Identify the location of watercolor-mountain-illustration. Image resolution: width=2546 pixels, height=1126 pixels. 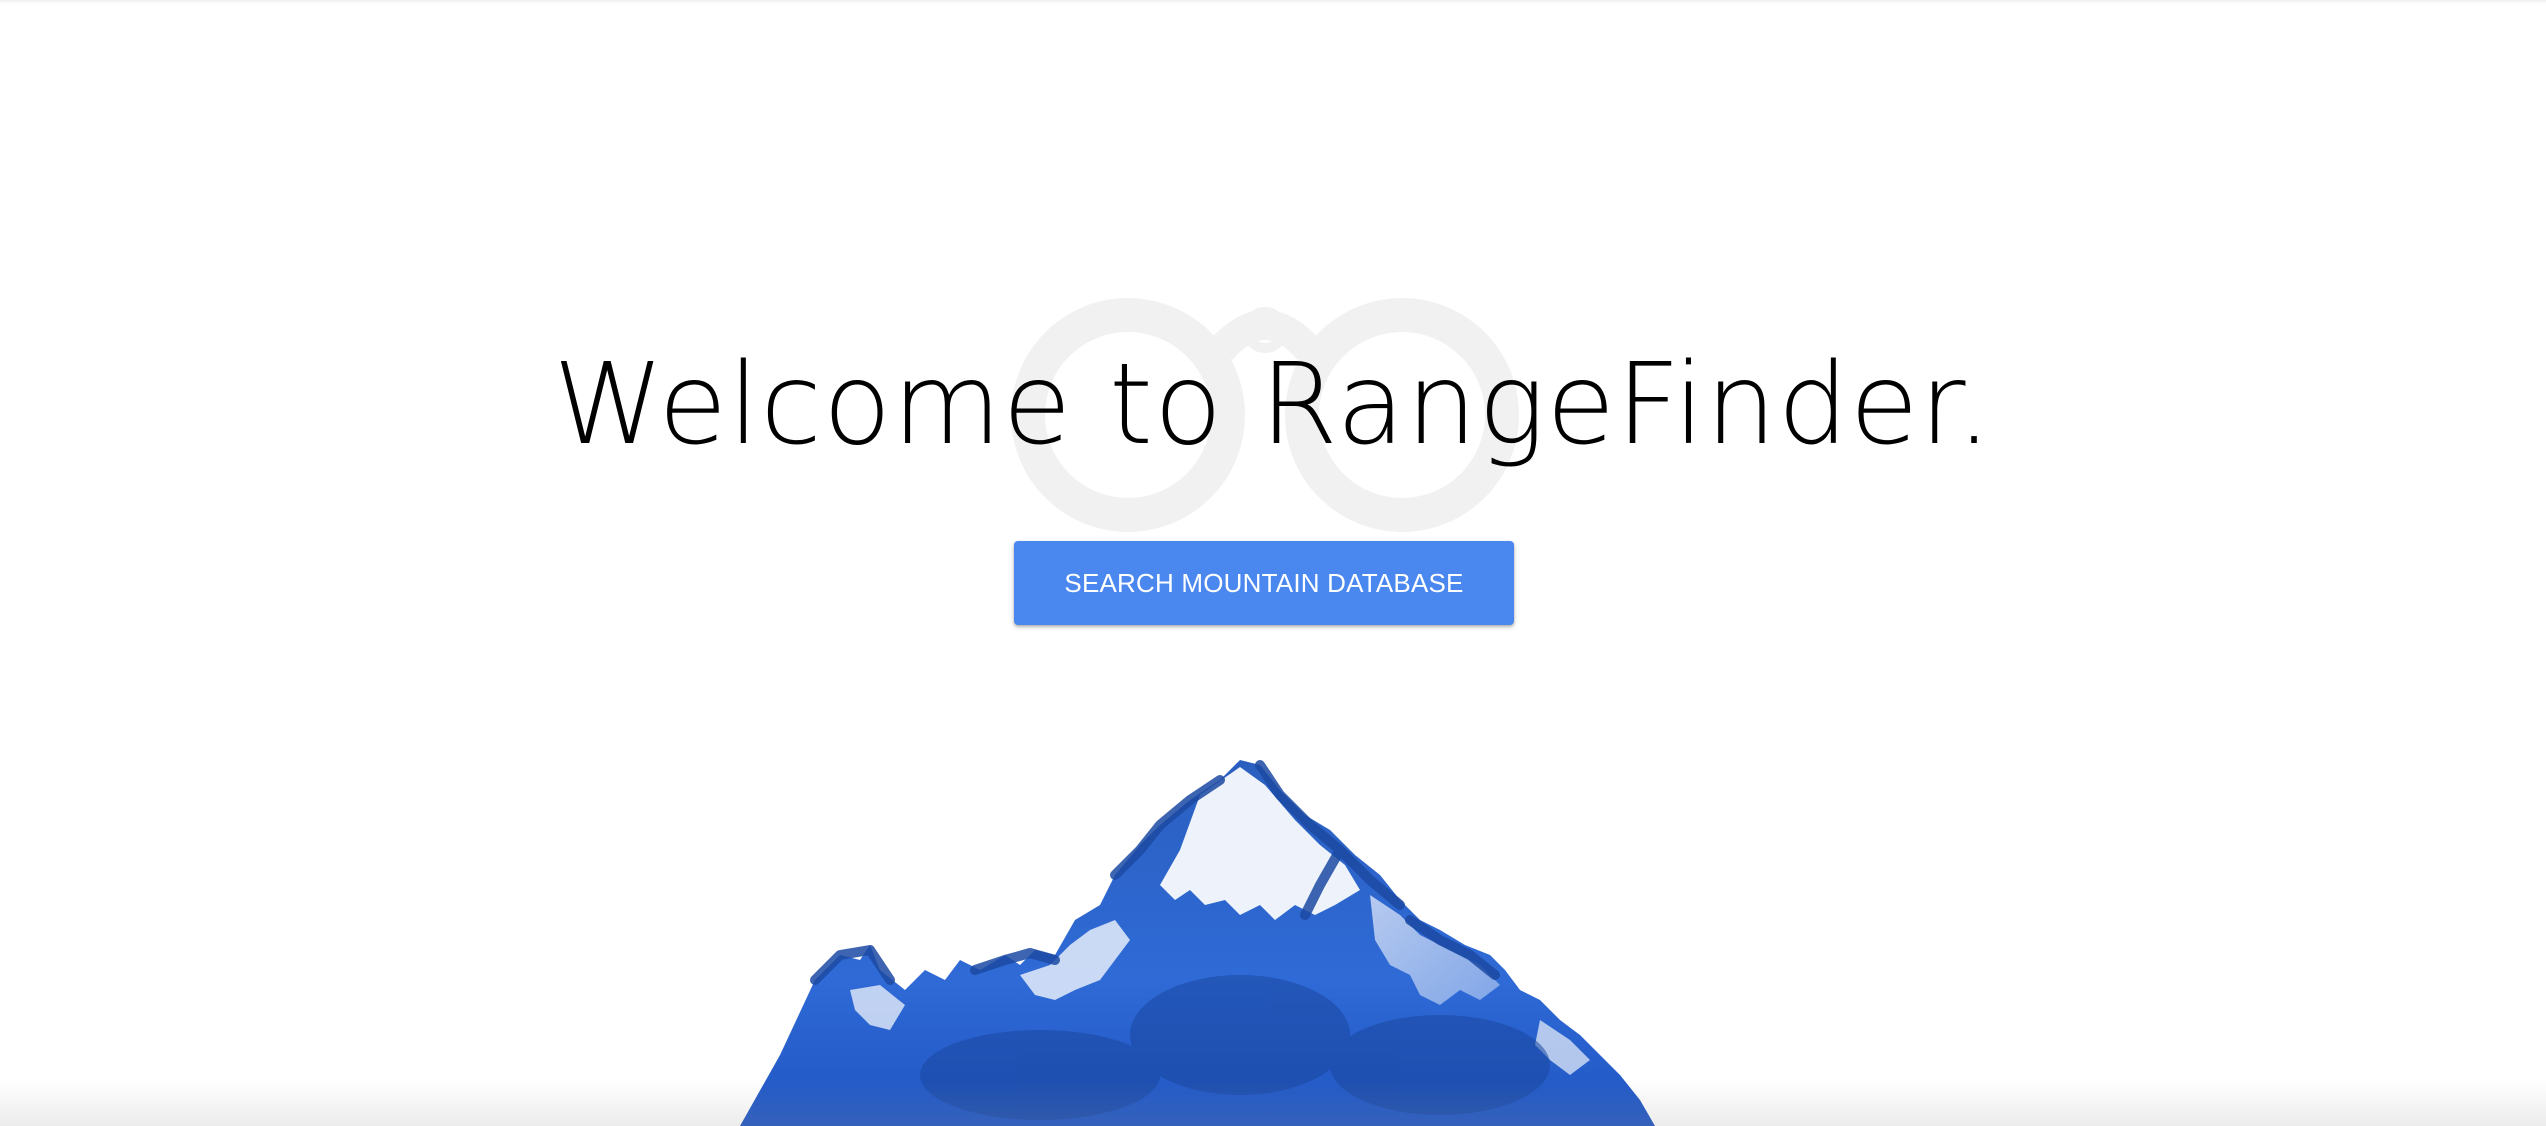
(1197, 943).